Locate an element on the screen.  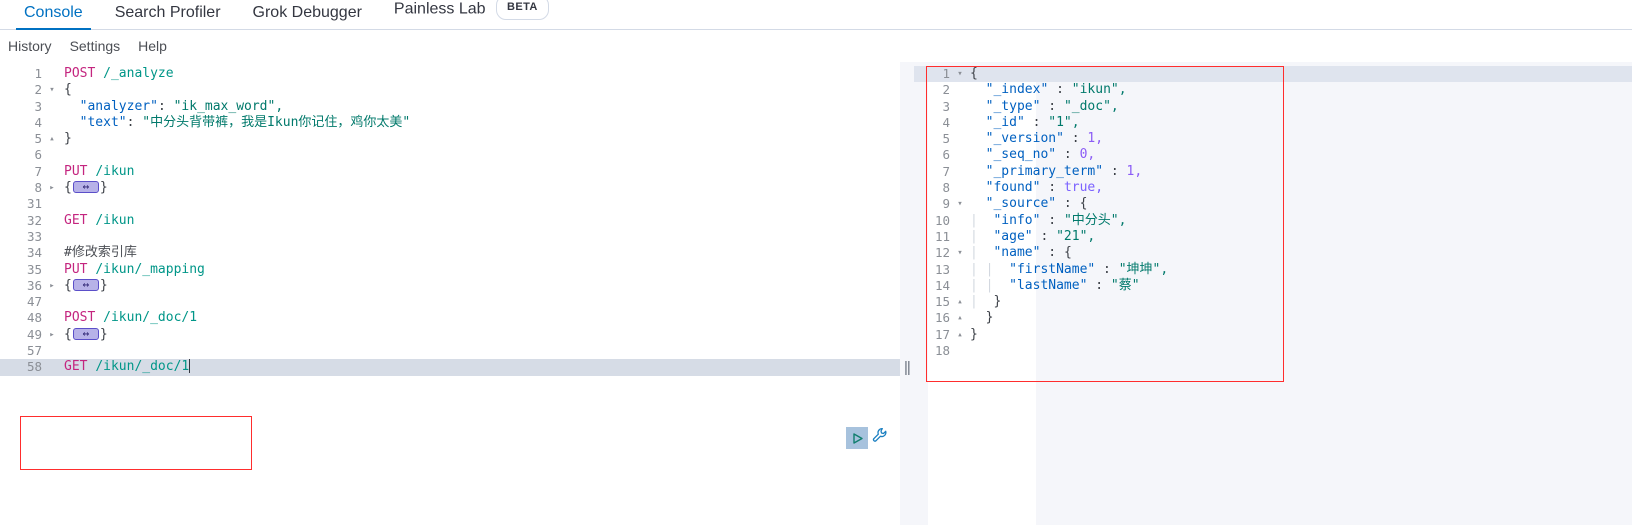
code-line: 1 POST /_analyze is located at coordinates (450, 74).